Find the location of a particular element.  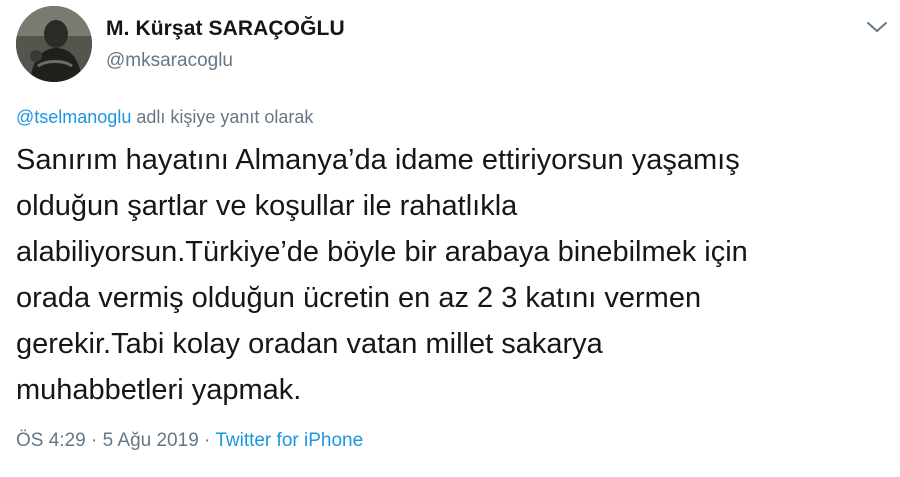

author-name: M. Kürşat SARAÇOĞLU is located at coordinates (225, 29).